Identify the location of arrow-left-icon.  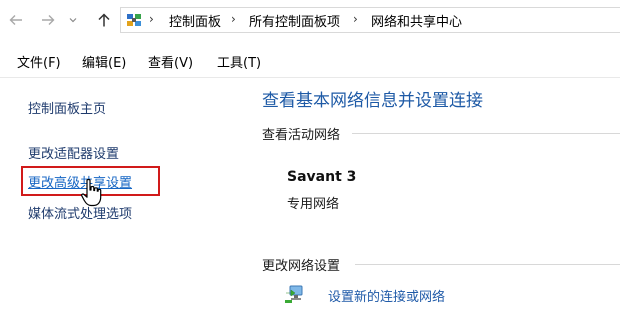
(15, 20).